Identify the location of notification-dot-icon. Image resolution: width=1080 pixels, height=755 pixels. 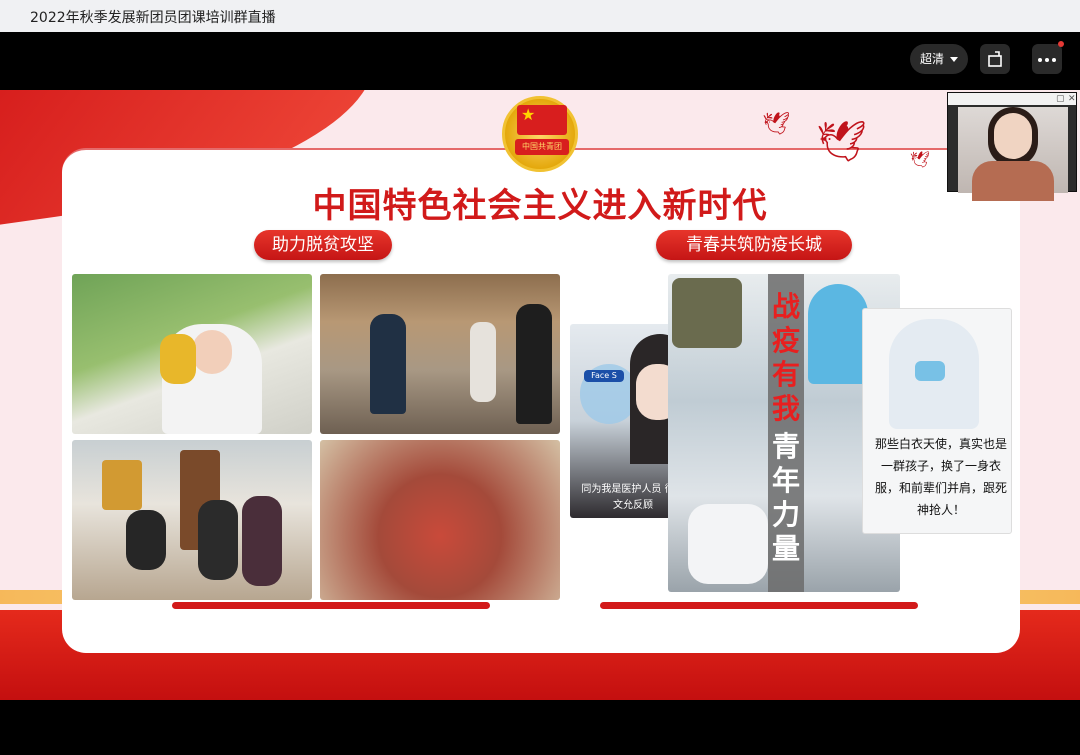
(1061, 44).